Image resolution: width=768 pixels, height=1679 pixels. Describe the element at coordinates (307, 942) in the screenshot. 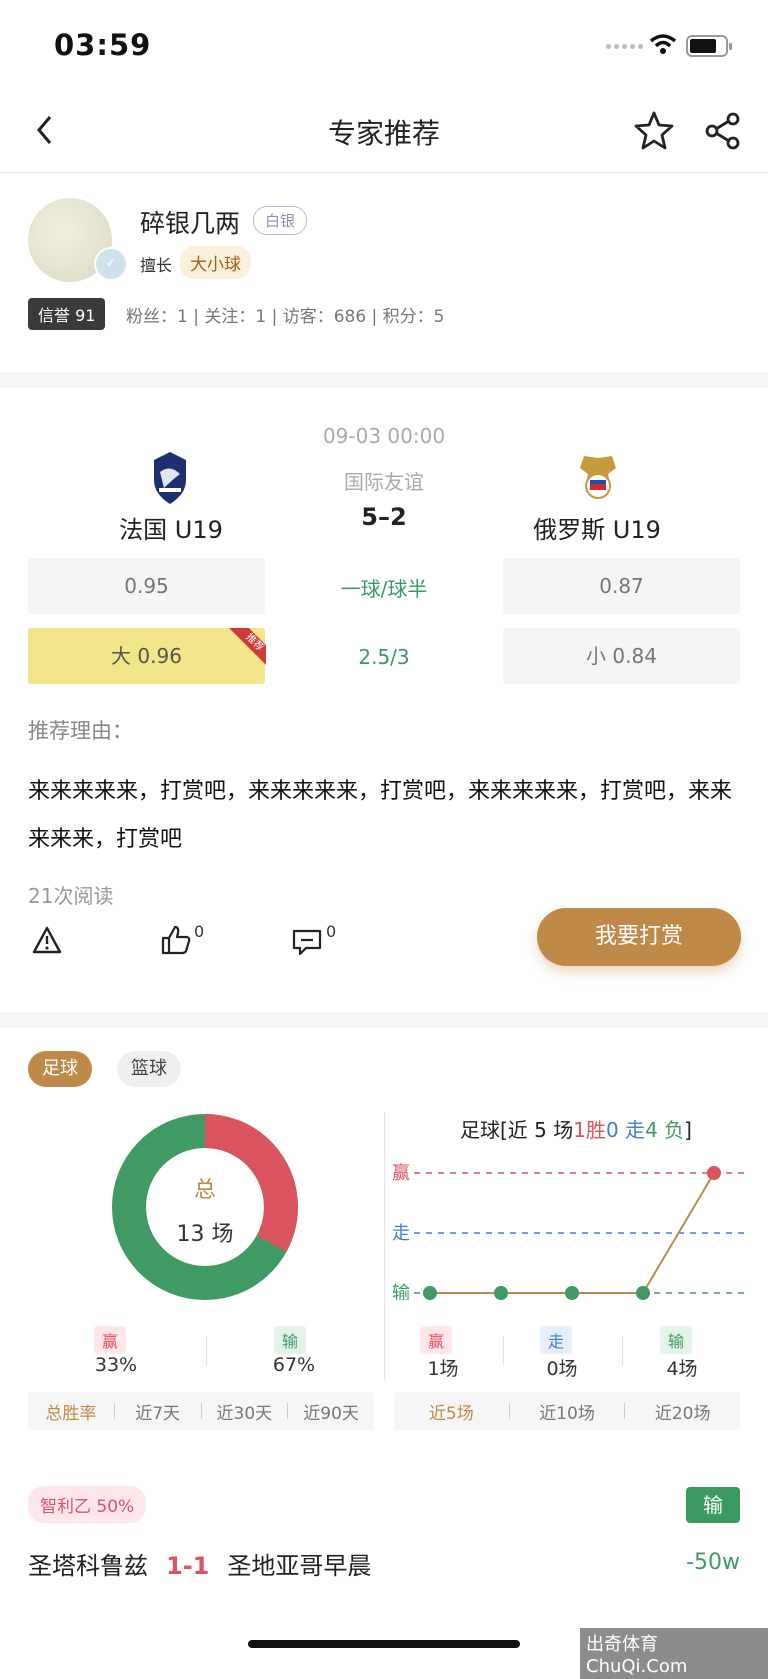

I see `comment-icon` at that location.